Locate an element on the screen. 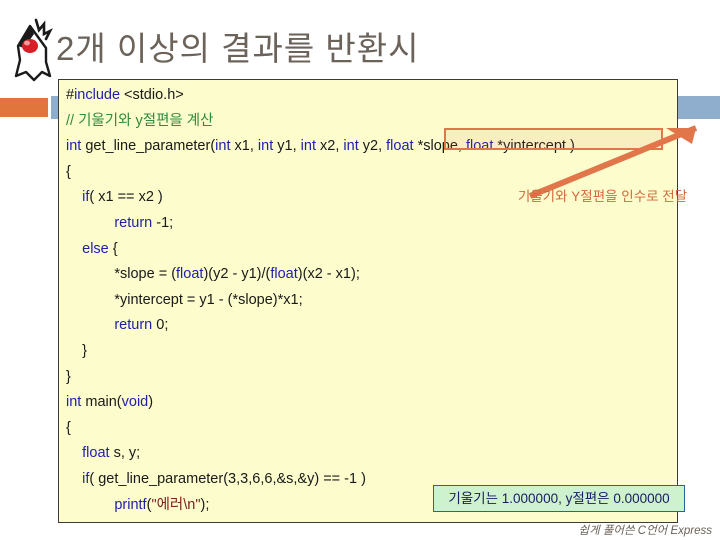 This screenshot has width=720, height=540. code-line: if( x1 == x2 ) is located at coordinates (122, 197).